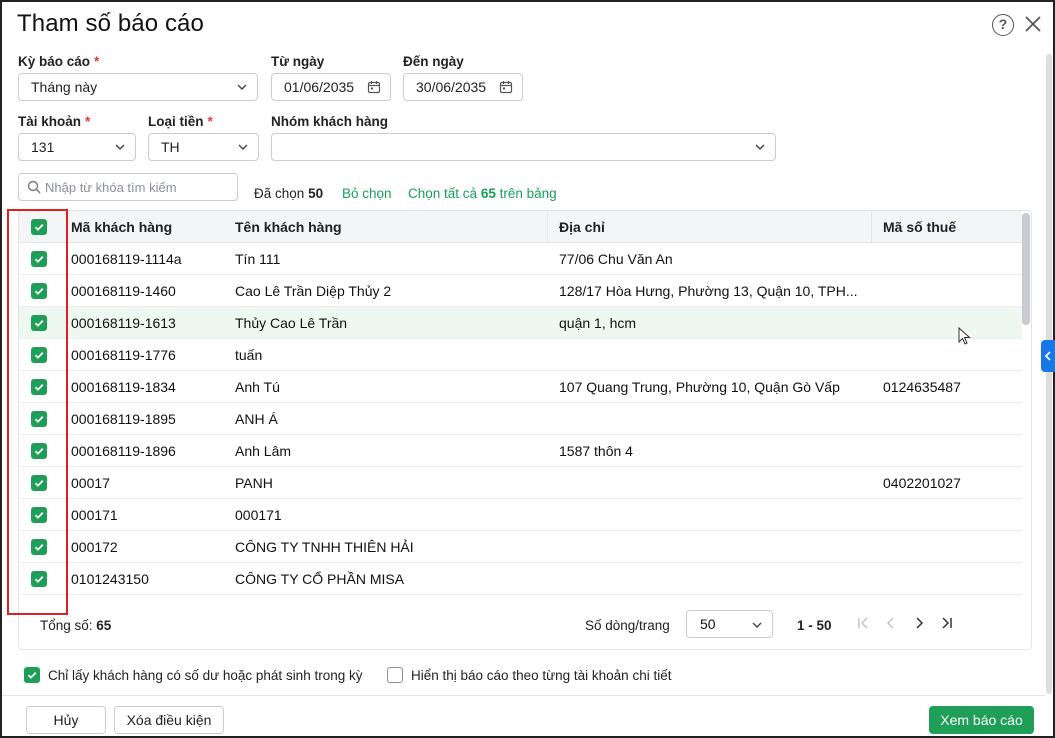  Describe the element at coordinates (249, 355) in the screenshot. I see `cell-name: tuấn` at that location.